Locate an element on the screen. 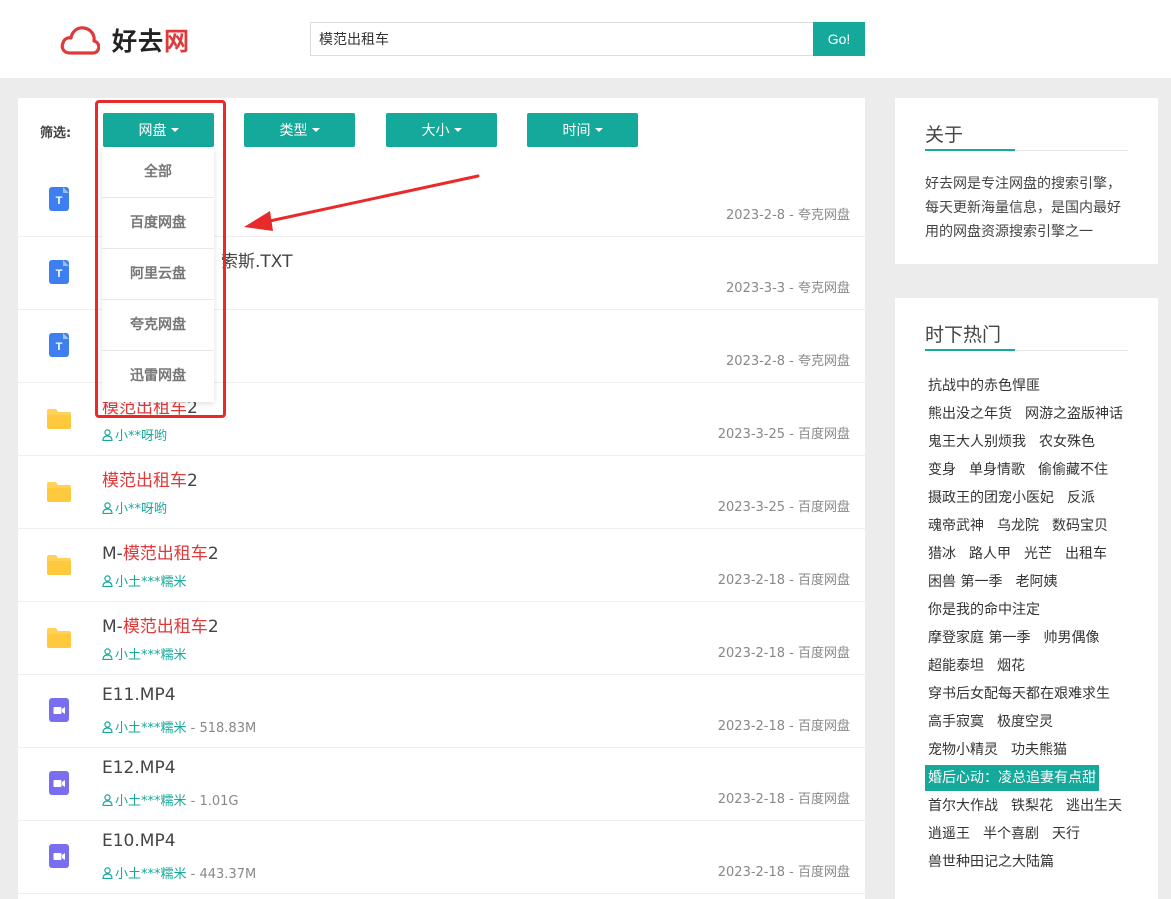  hot-tag: 路人甲 is located at coordinates (990, 554).